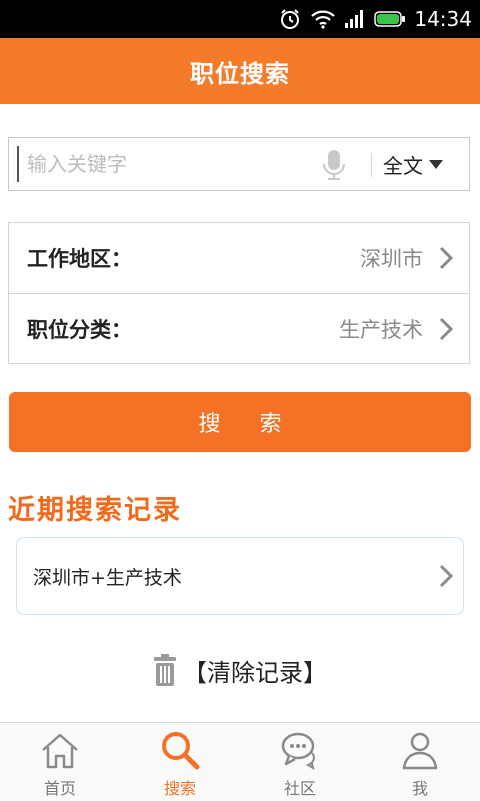  I want to click on signal-icon, so click(354, 19).